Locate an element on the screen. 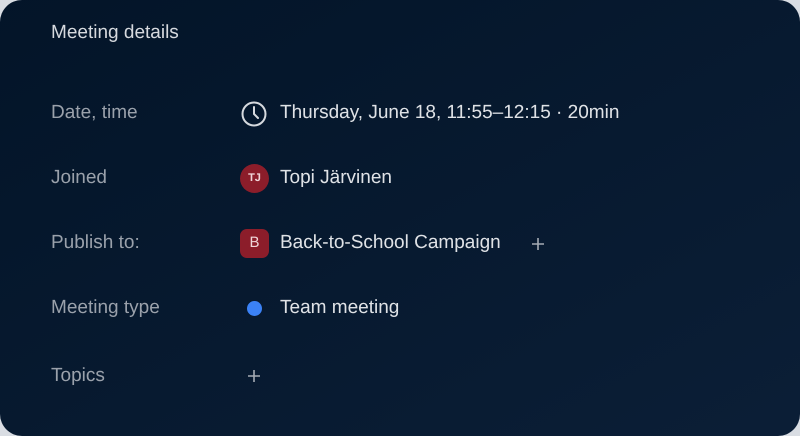  field-value: Thursday, June 18, 11:55–12:15 · 20min is located at coordinates (450, 113).